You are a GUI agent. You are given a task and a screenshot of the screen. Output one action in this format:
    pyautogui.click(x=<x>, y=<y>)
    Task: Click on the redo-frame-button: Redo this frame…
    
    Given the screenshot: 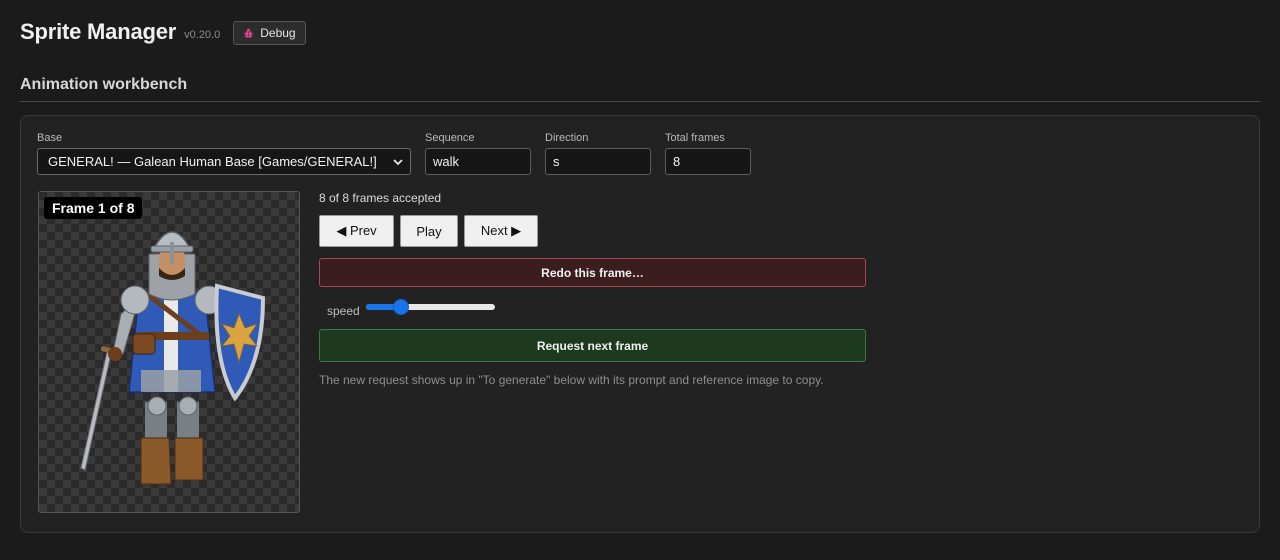 What is the action you would take?
    pyautogui.click(x=592, y=272)
    